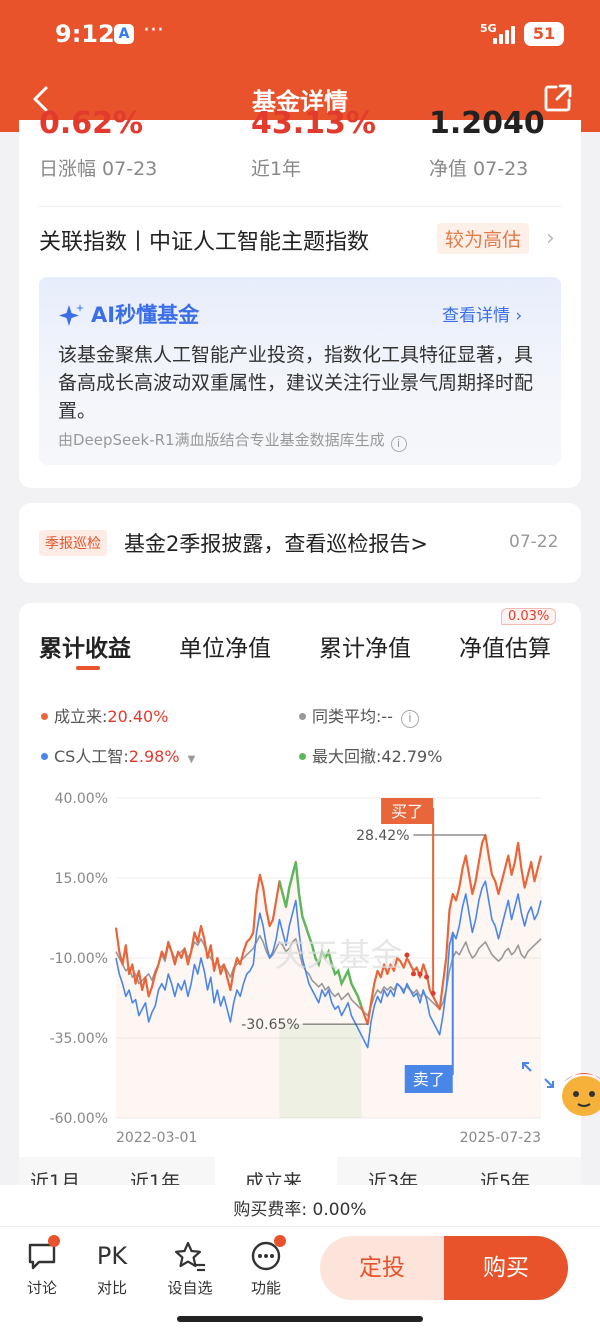 The width and height of the screenshot is (600, 1335). Describe the element at coordinates (79, 1119) in the screenshot. I see `y-tick-label: -60.00%` at that location.